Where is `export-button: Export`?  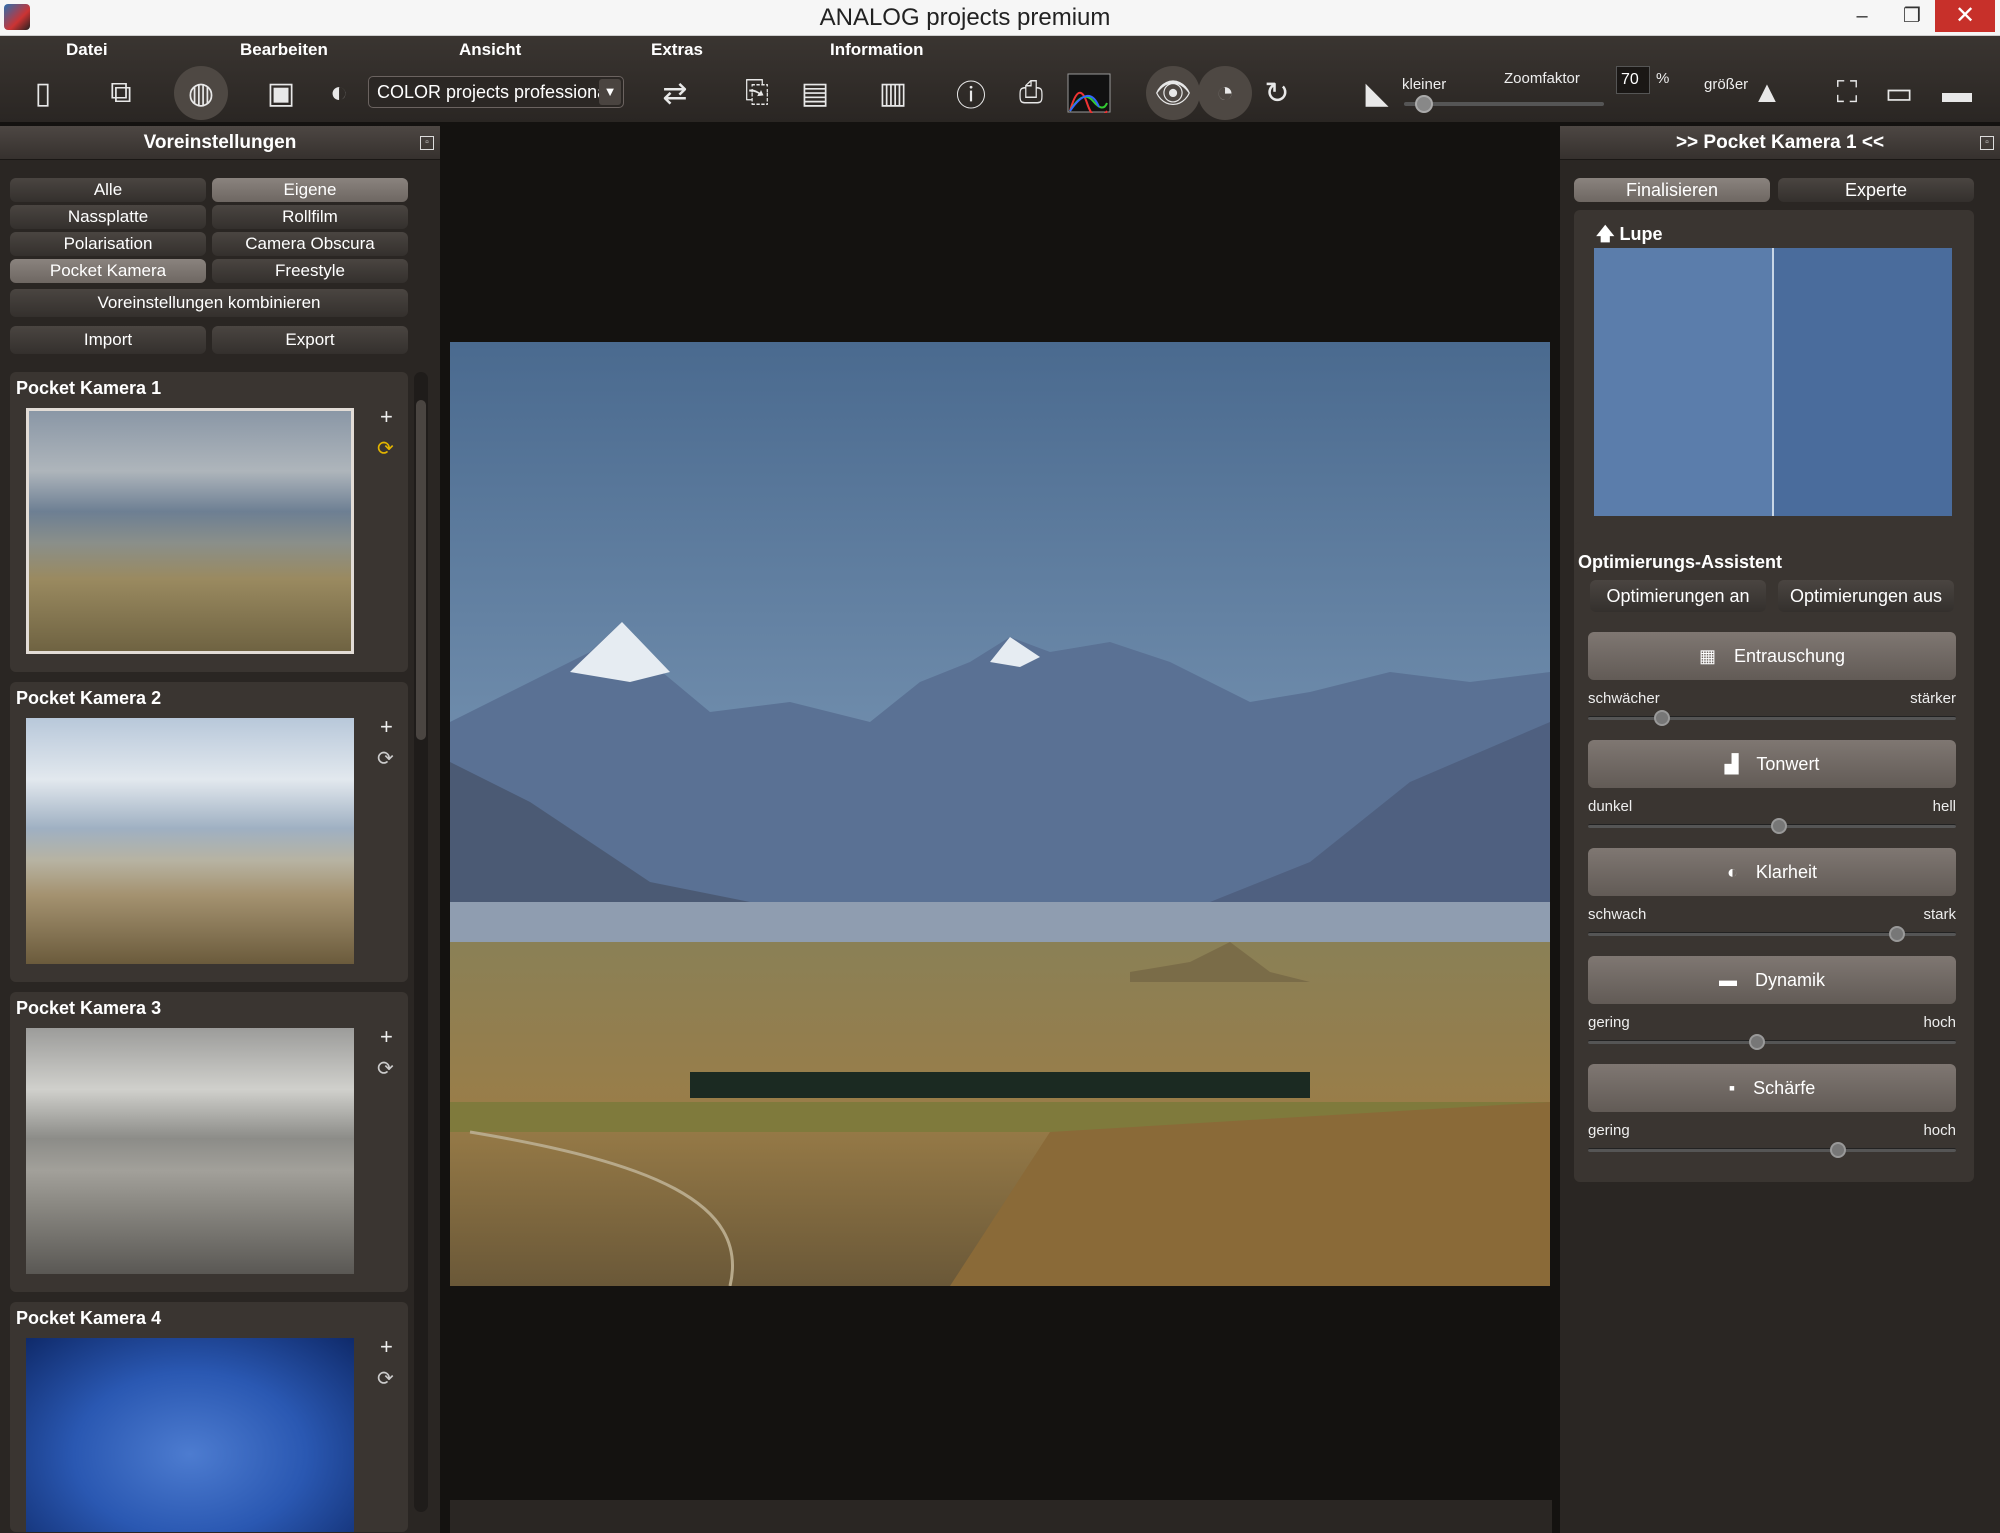
export-button: Export is located at coordinates (310, 340).